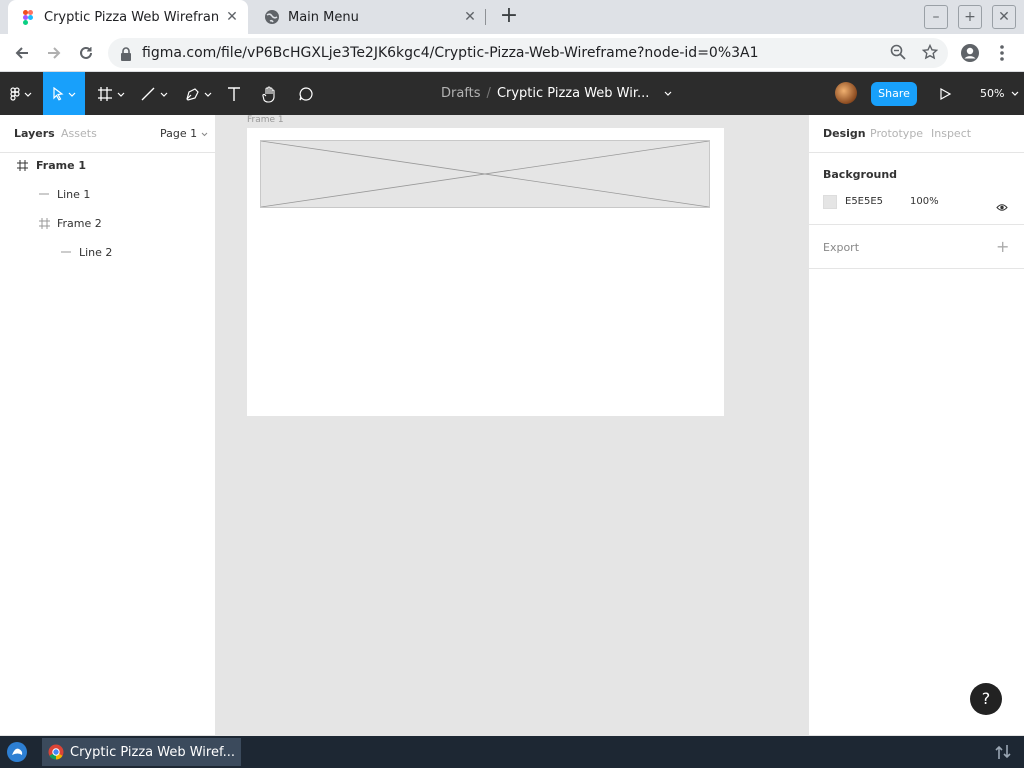 This screenshot has height=768, width=1024. I want to click on start-menu-icon, so click(17, 754).